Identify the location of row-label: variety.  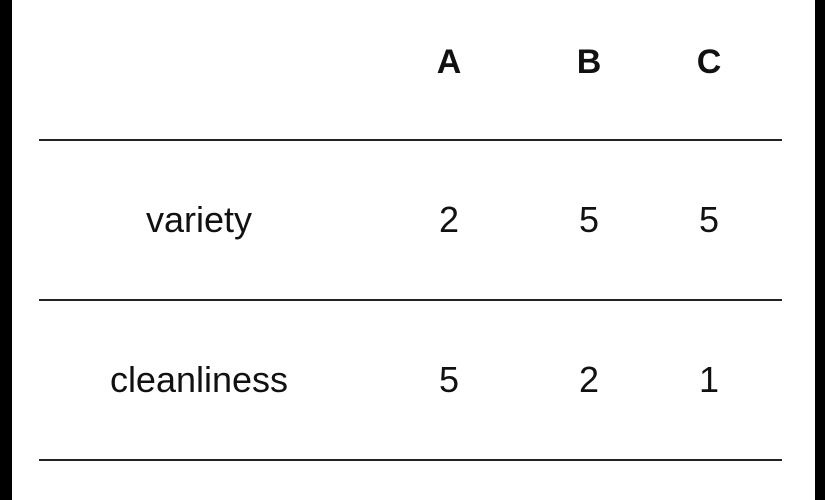
(199, 219).